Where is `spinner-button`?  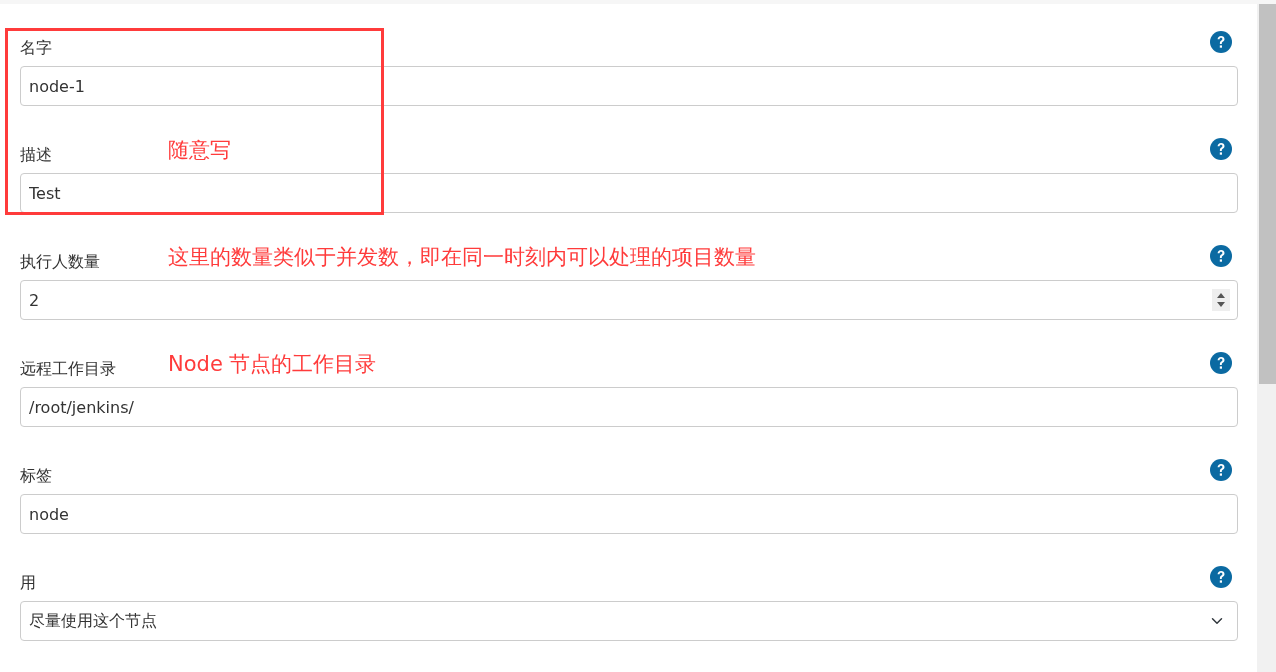
spinner-button is located at coordinates (1221, 300).